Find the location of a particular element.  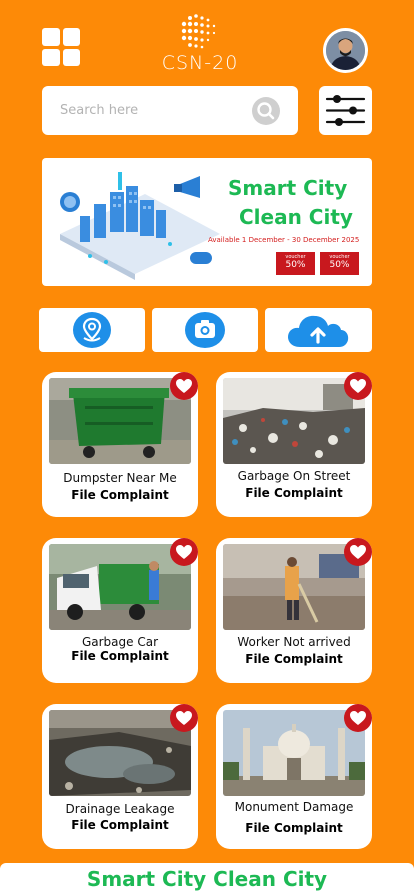

sliders-icon is located at coordinates (345, 110).